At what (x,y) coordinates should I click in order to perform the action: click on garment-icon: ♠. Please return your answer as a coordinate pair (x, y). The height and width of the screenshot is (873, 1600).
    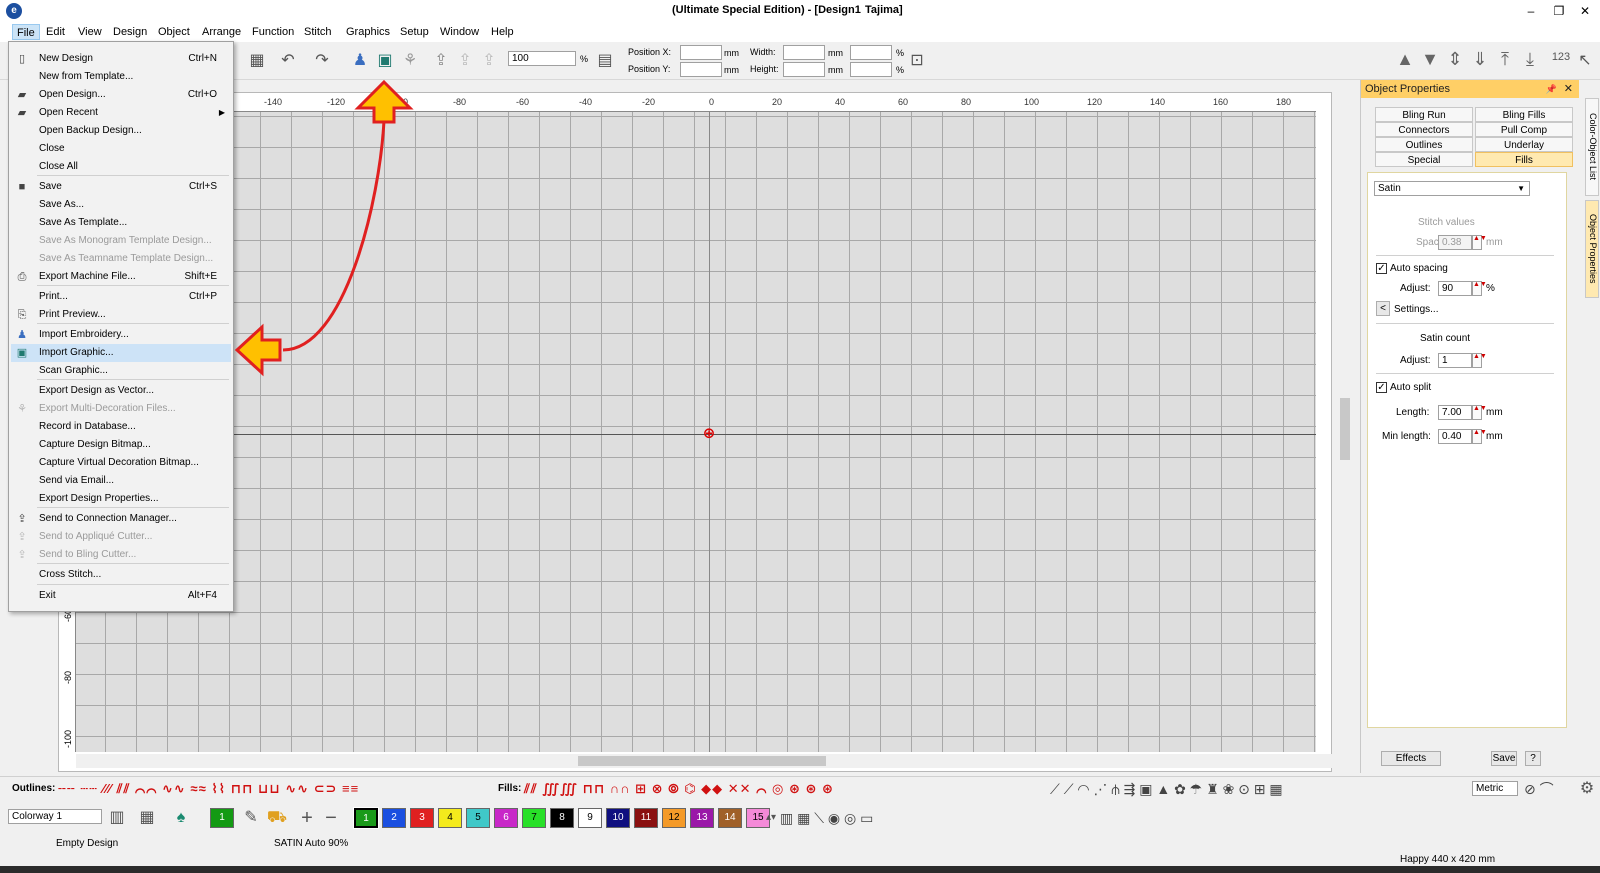
    Looking at the image, I should click on (181, 818).